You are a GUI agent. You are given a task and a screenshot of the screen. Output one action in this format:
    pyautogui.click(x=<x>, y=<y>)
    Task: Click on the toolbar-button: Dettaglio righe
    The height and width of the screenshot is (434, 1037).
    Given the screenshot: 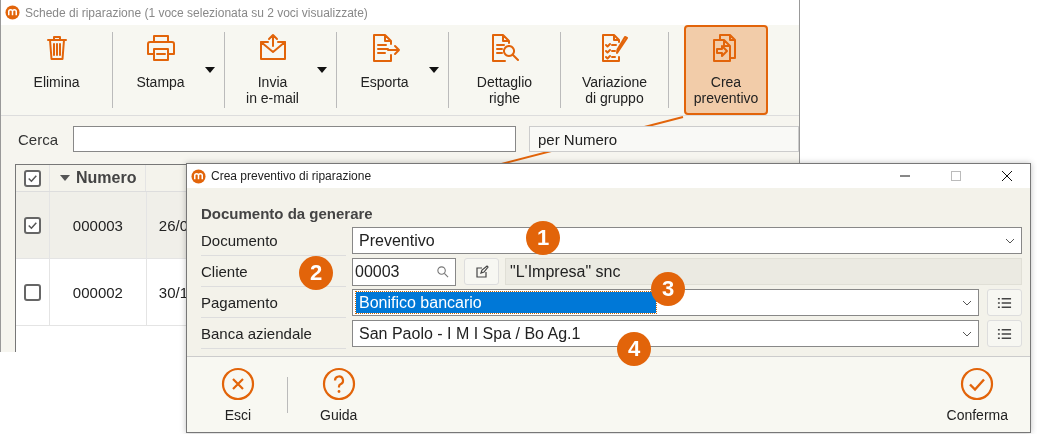 What is the action you would take?
    pyautogui.click(x=504, y=70)
    